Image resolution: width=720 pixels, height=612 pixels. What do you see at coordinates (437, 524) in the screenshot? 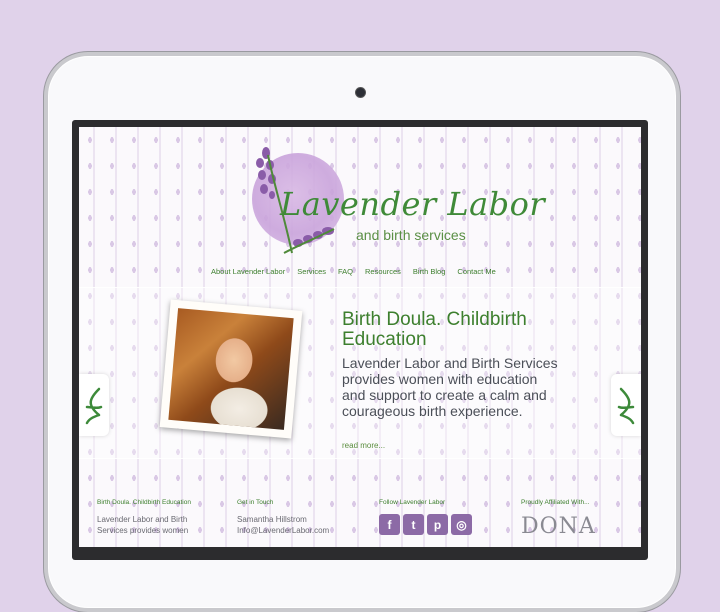
I see `pinterest-icon: p` at bounding box center [437, 524].